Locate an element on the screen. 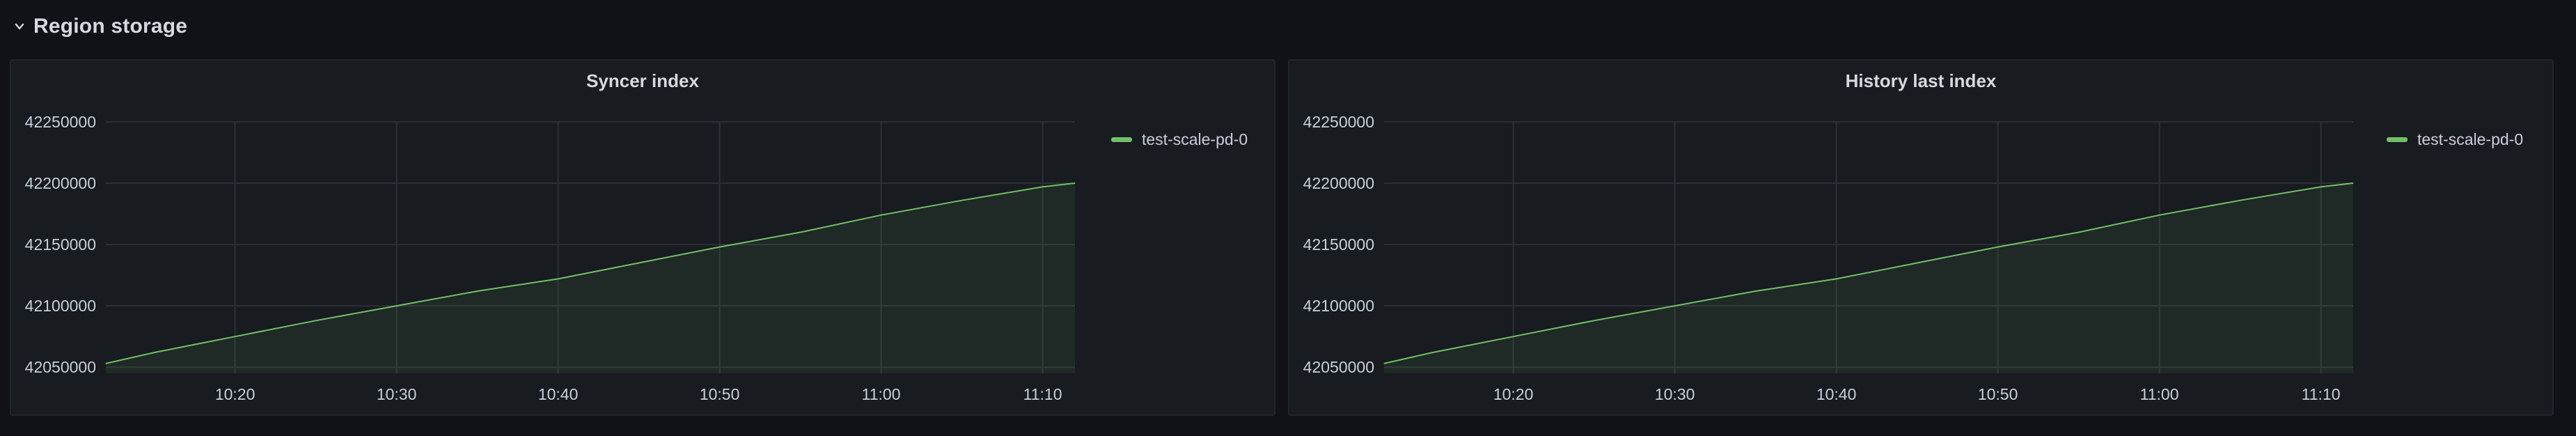 This screenshot has width=2576, height=436. row-collapse-toggle: Region storage is located at coordinates (100, 26).